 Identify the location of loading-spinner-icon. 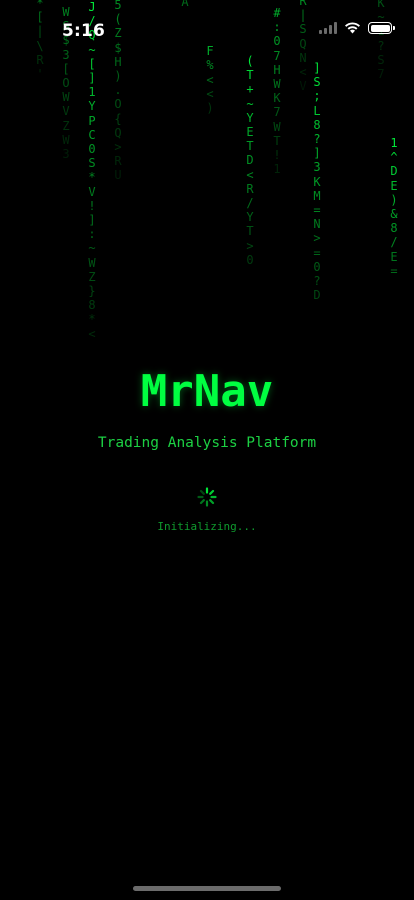
(207, 497).